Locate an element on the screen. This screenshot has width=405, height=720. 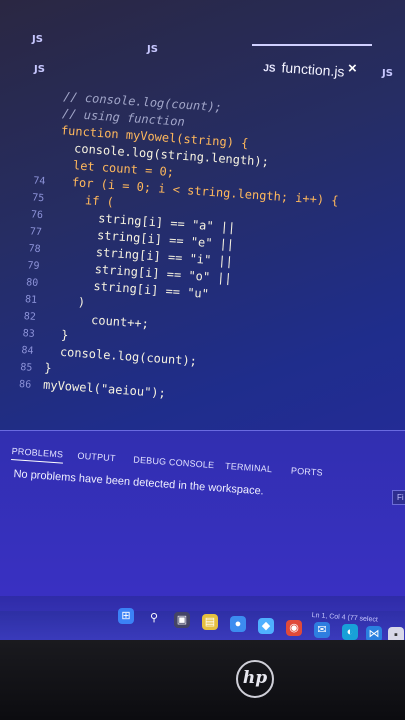
edge-icon: ◐ is located at coordinates (350, 632).